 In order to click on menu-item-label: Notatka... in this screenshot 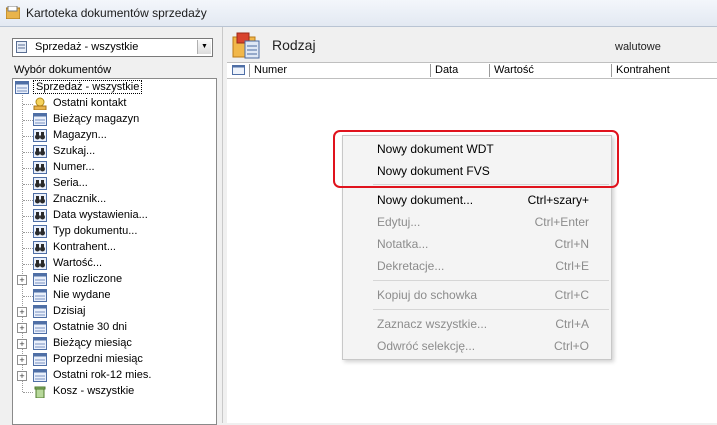, I will do `click(403, 244)`.